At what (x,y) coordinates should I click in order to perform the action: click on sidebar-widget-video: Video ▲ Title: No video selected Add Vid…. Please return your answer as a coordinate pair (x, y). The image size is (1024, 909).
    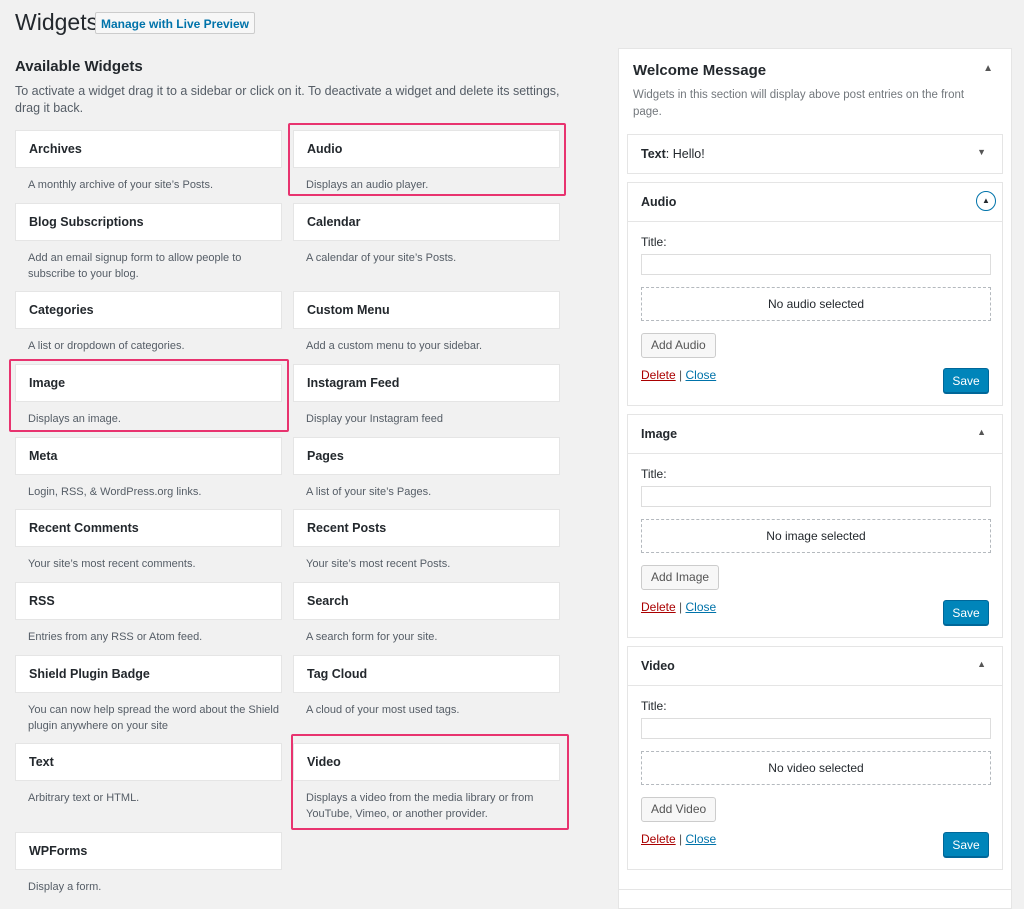
    Looking at the image, I should click on (815, 758).